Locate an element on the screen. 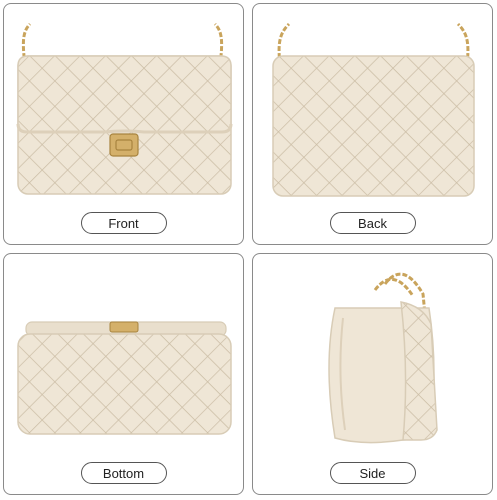 This screenshot has height=500, width=497. bag-side-image is located at coordinates (383, 358).